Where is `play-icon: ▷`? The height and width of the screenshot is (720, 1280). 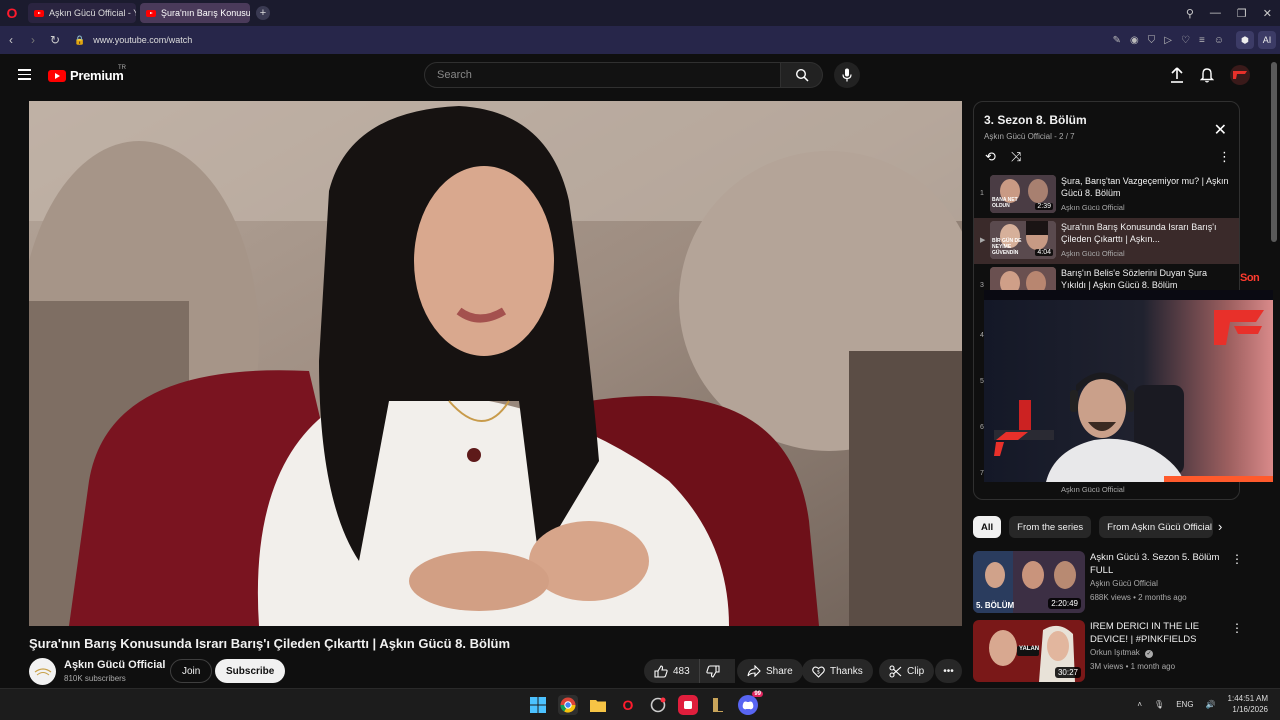 play-icon: ▷ is located at coordinates (1168, 40).